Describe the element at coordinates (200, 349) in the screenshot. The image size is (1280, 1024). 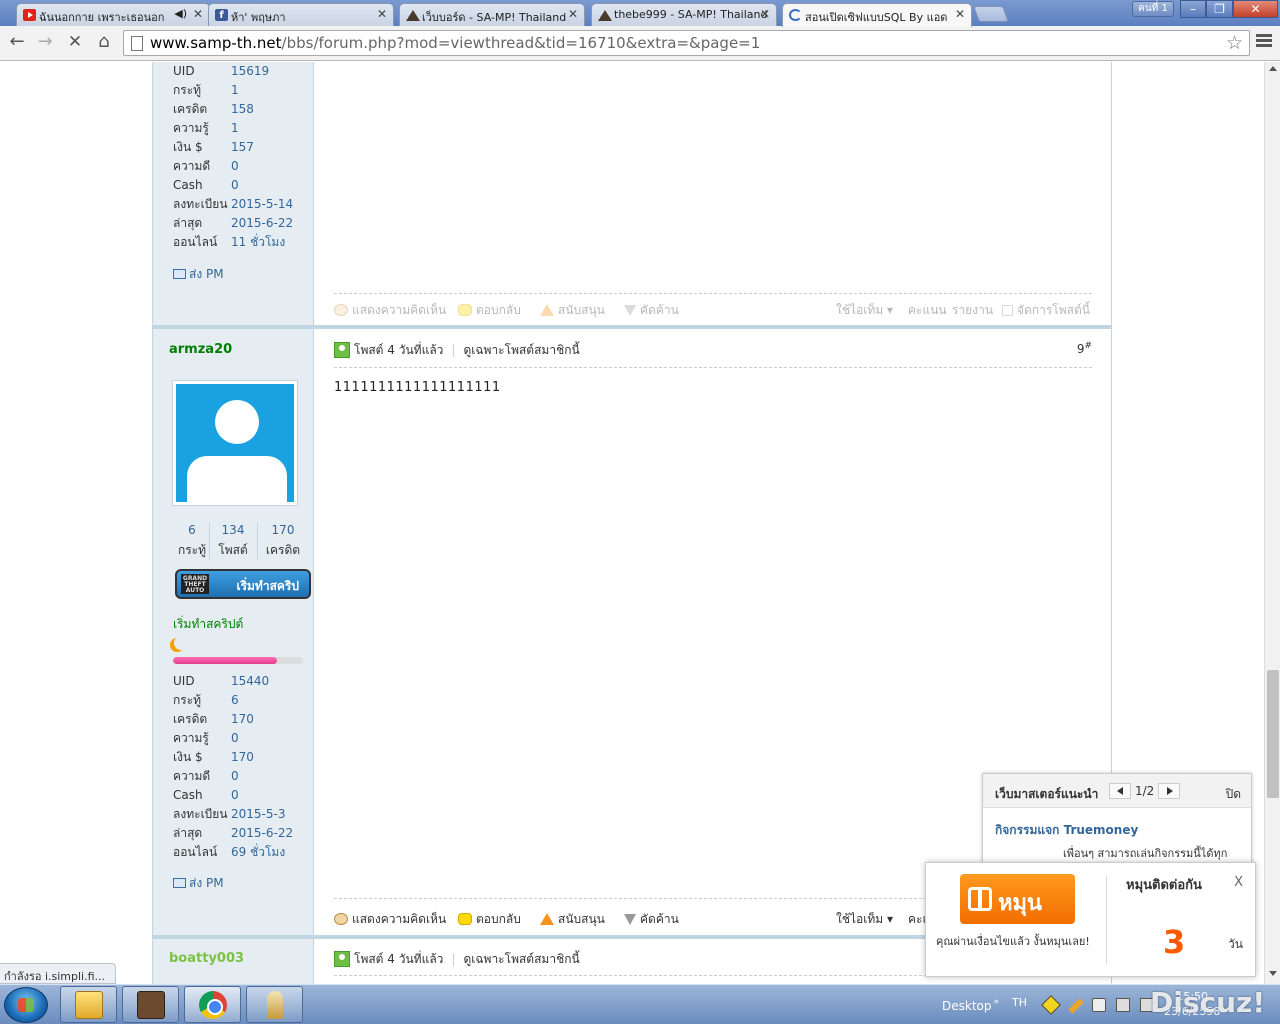
I see `author-username: armza20` at that location.